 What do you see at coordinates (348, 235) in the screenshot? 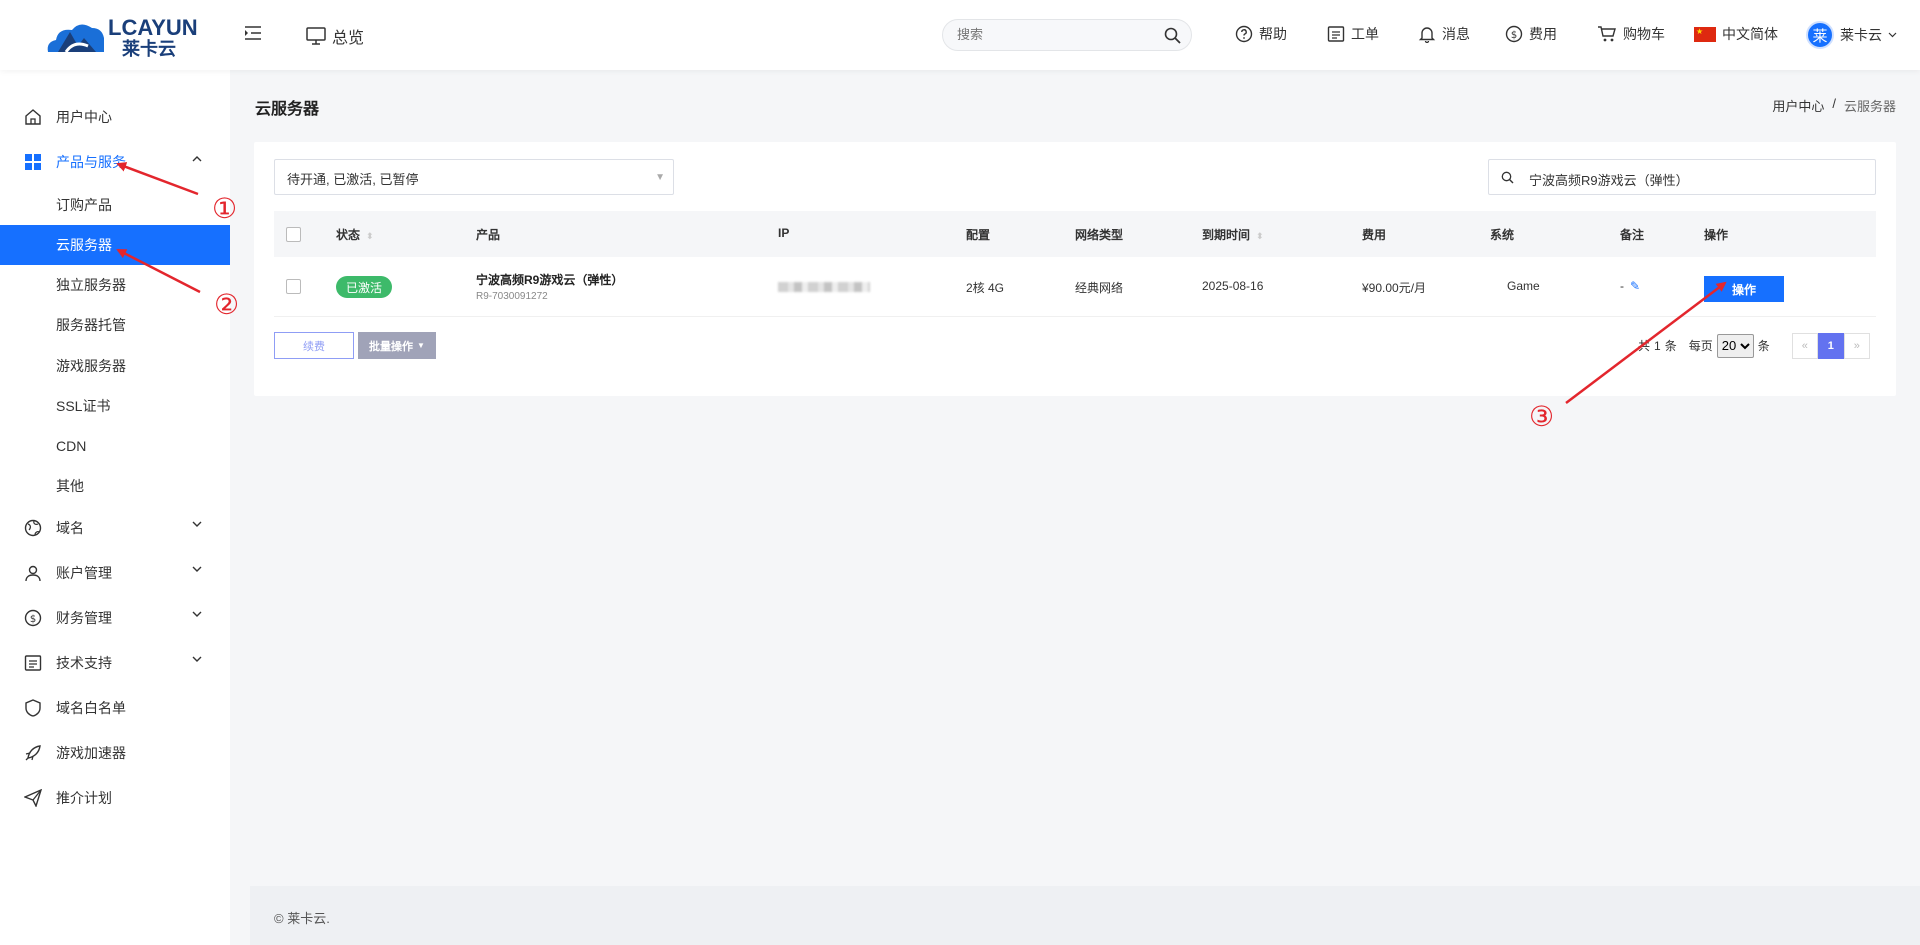
I see `th-status-label: 状态` at bounding box center [348, 235].